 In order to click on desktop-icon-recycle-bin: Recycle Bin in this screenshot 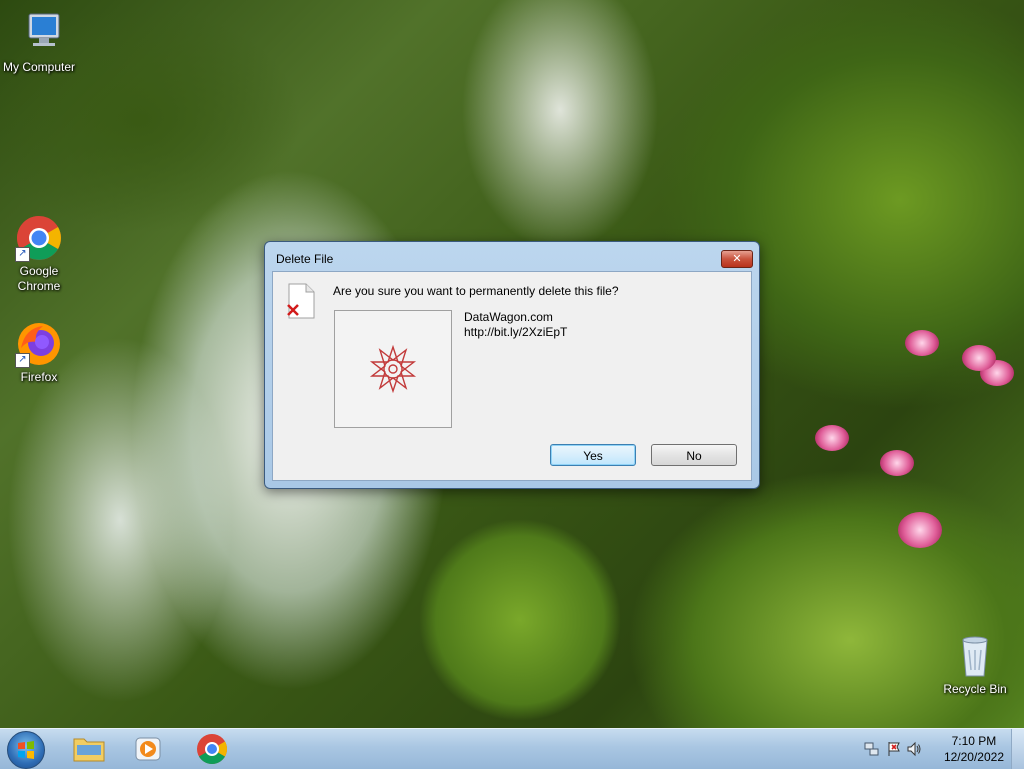, I will do `click(975, 664)`.